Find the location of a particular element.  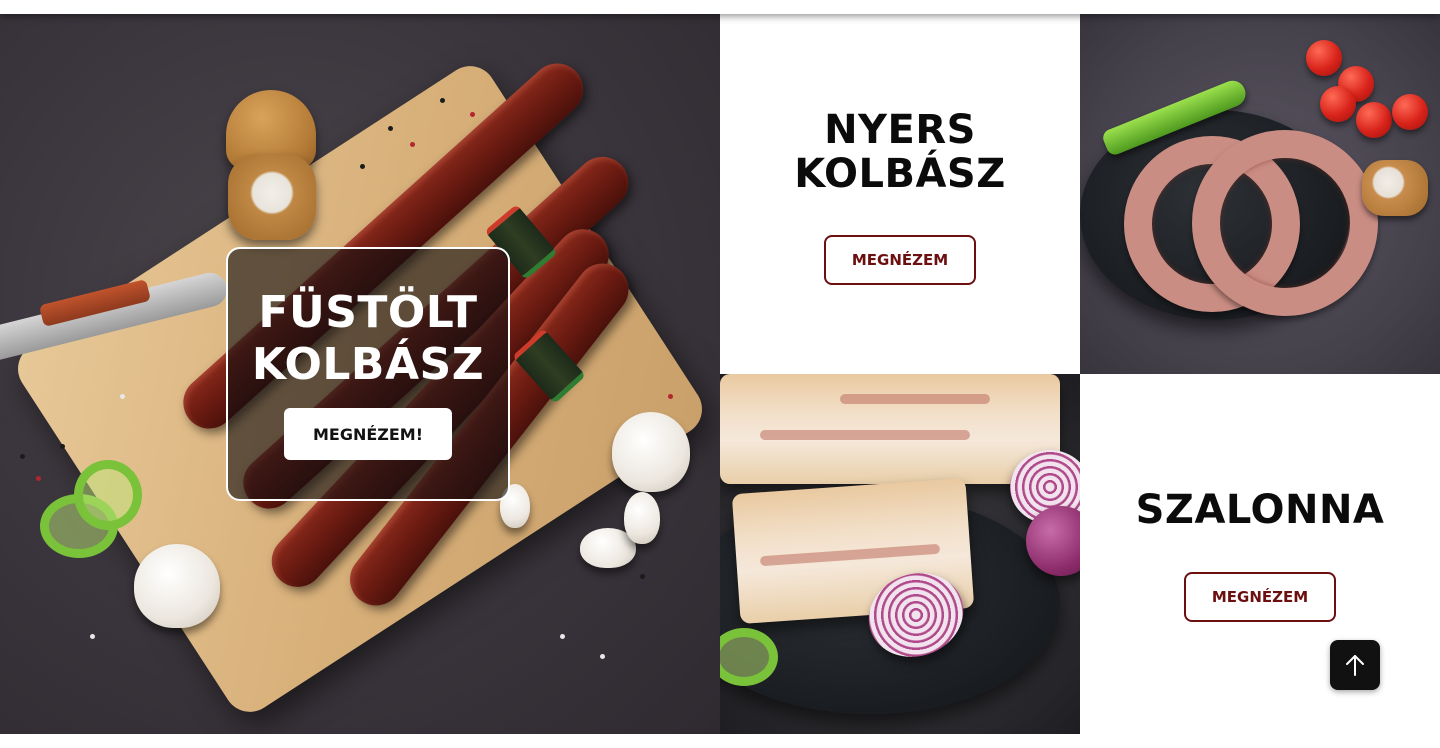

smoked-sausage-title: FÜSTÖLT KOLBÁSZ is located at coordinates (368, 338).